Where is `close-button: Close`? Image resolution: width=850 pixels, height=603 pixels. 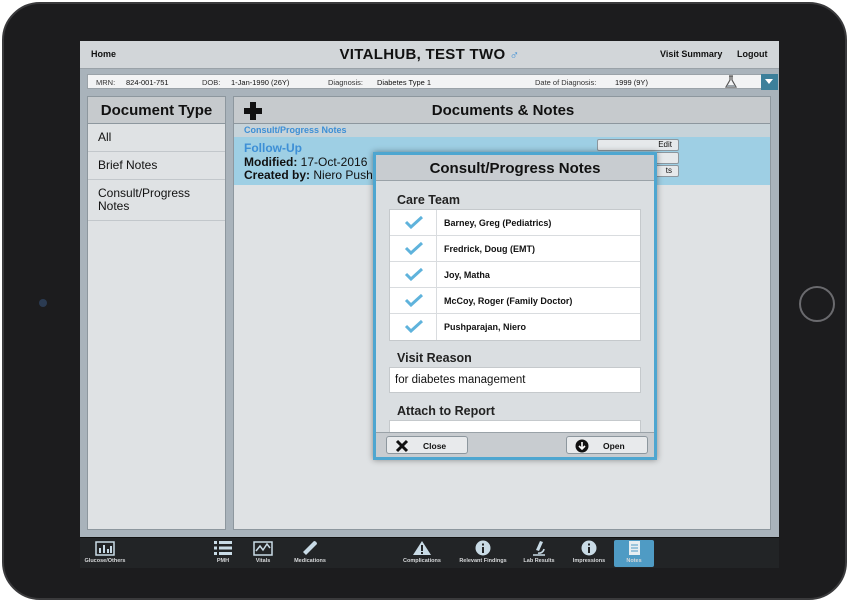 close-button: Close is located at coordinates (427, 445).